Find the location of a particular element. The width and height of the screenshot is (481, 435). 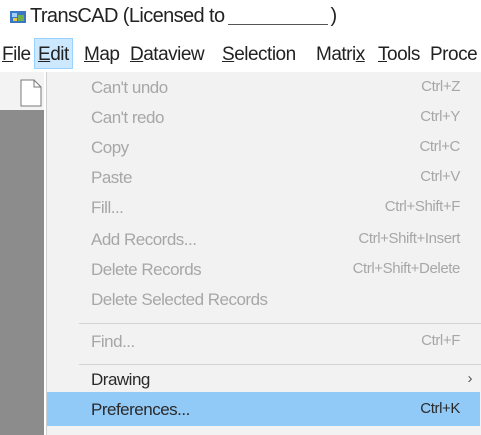

menu-item-redo: Can't redo Ctrl+Y is located at coordinates (264, 121).